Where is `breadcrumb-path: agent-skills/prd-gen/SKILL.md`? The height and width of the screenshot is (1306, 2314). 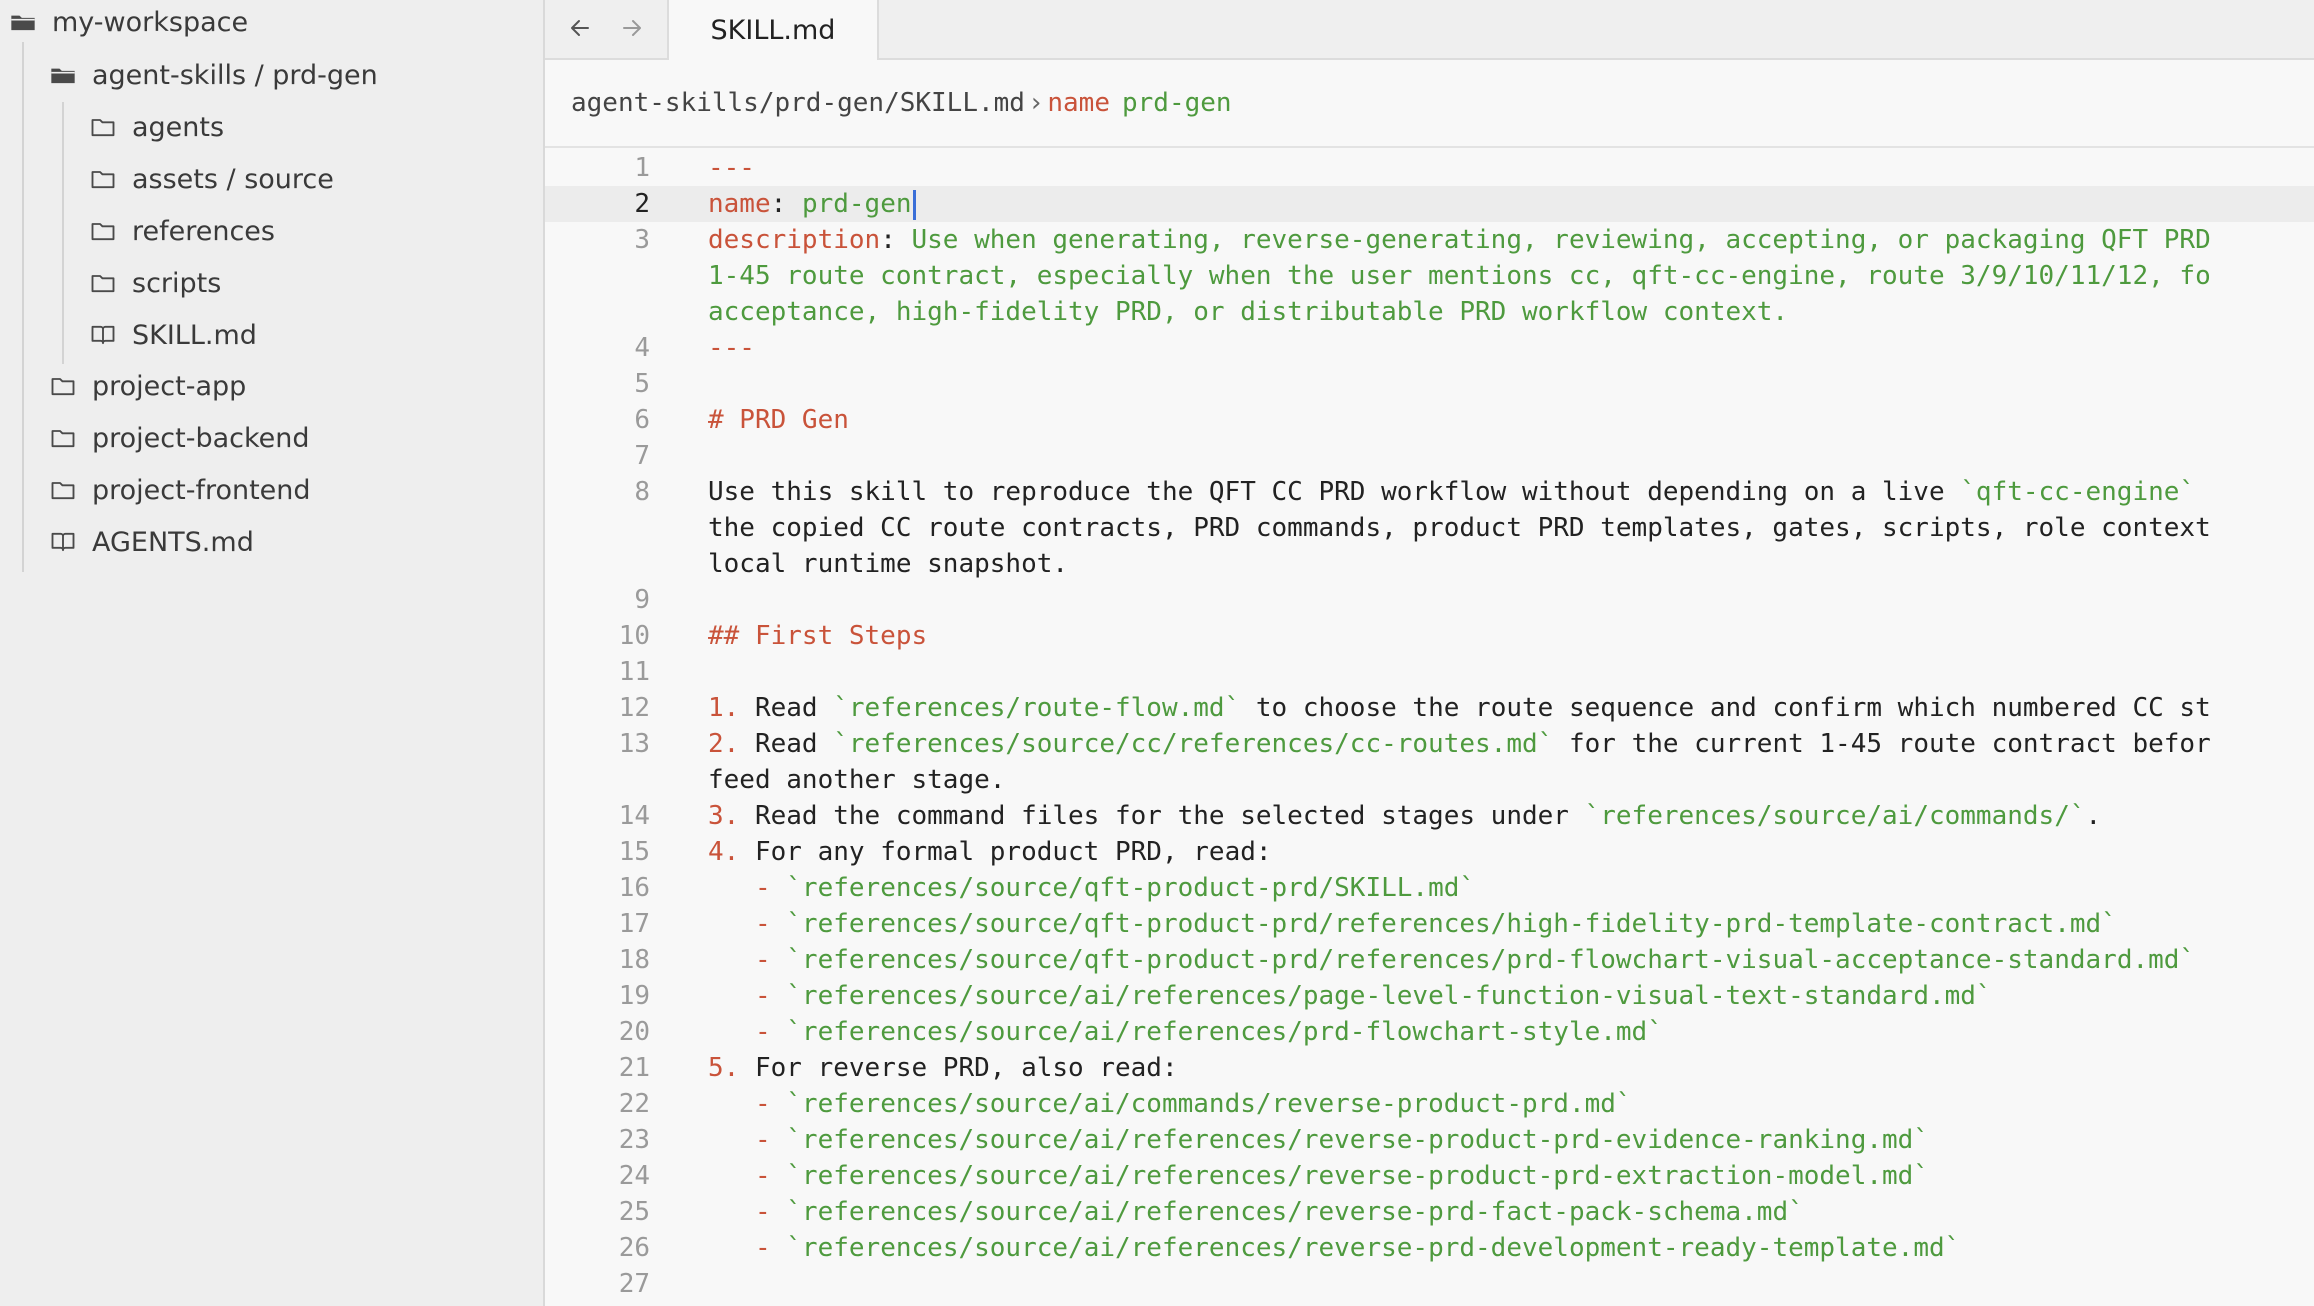 breadcrumb-path: agent-skills/prd-gen/SKILL.md is located at coordinates (798, 103).